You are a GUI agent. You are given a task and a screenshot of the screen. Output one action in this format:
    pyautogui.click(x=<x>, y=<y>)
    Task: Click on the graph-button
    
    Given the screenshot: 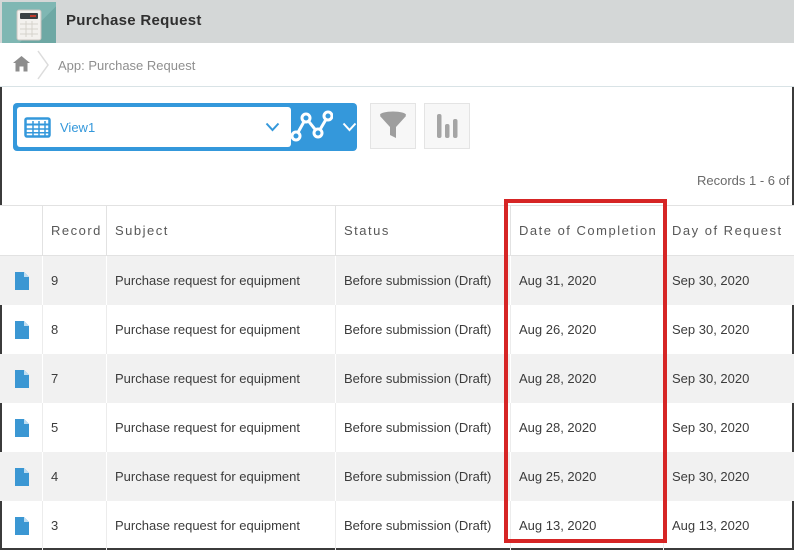 What is the action you would take?
    pyautogui.click(x=323, y=127)
    